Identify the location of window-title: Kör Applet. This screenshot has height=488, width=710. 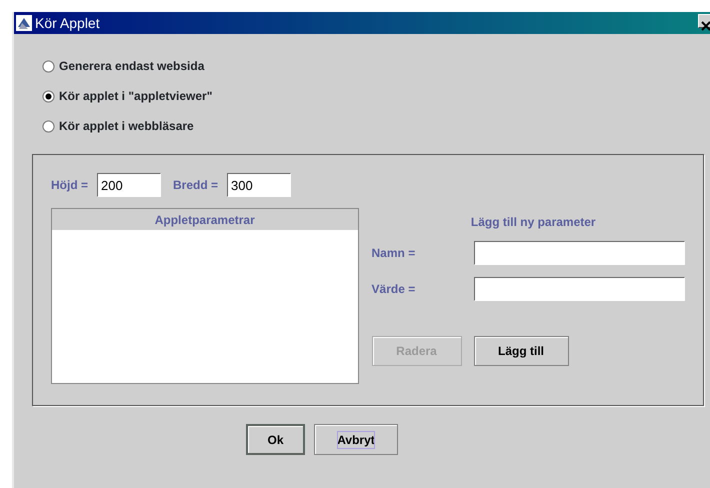
(67, 23).